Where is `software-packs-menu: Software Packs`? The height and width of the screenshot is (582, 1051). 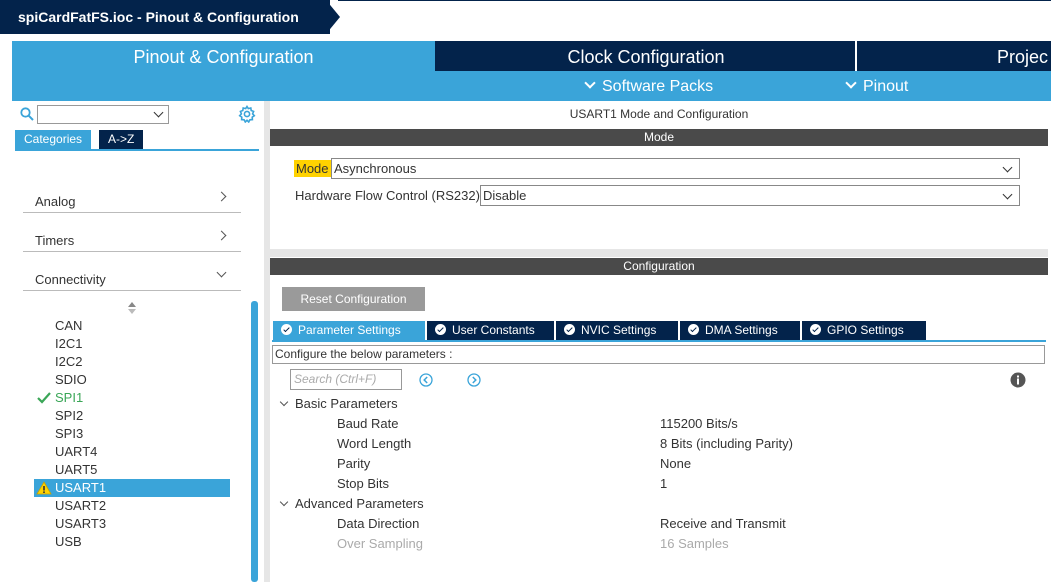 software-packs-menu: Software Packs is located at coordinates (649, 86).